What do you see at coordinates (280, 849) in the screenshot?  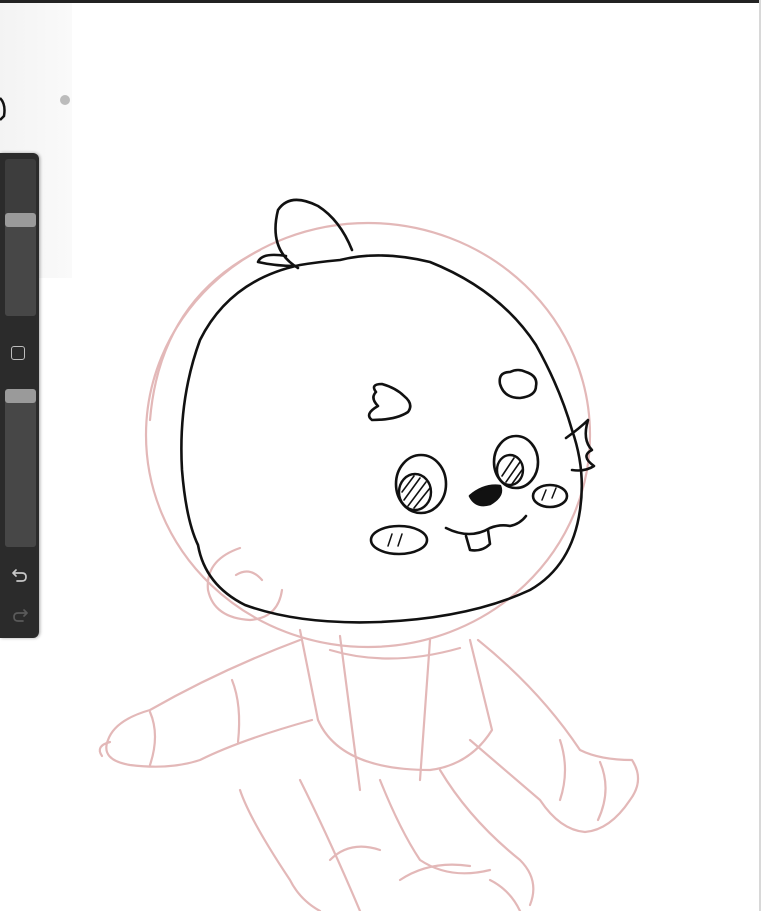 I see `legs-guide` at bounding box center [280, 849].